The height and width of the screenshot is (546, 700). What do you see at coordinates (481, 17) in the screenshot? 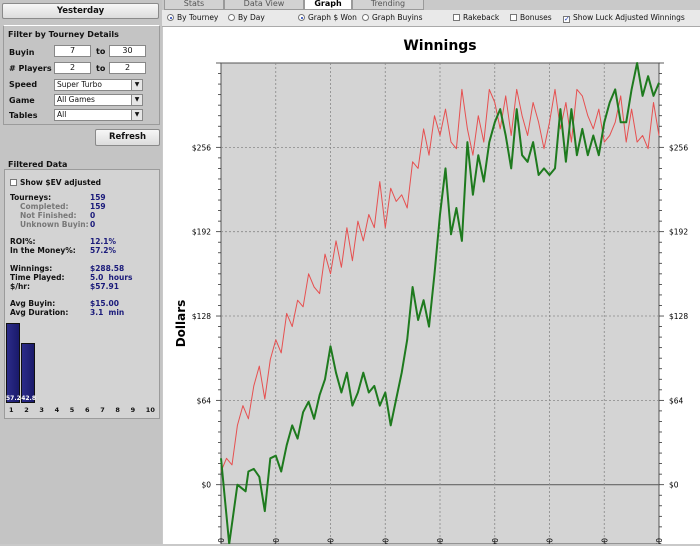
I see `rakeback-label: Rakeback` at bounding box center [481, 17].